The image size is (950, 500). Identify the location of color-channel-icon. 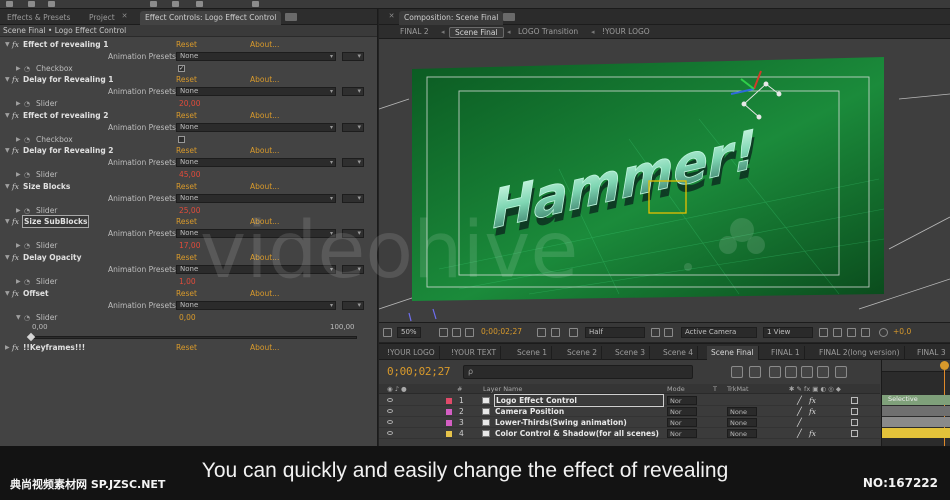
(573, 332).